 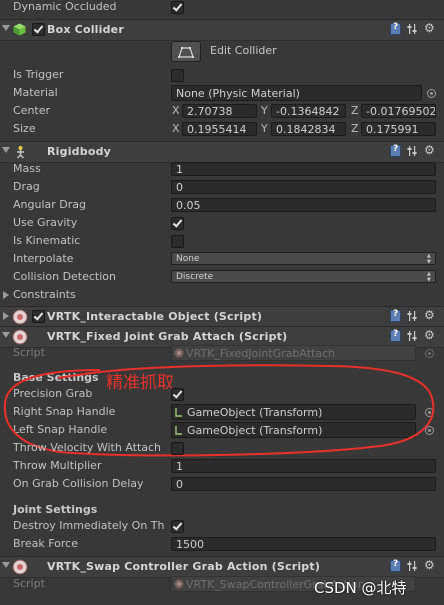 What do you see at coordinates (176, 128) in the screenshot?
I see `size-x-axis: X` at bounding box center [176, 128].